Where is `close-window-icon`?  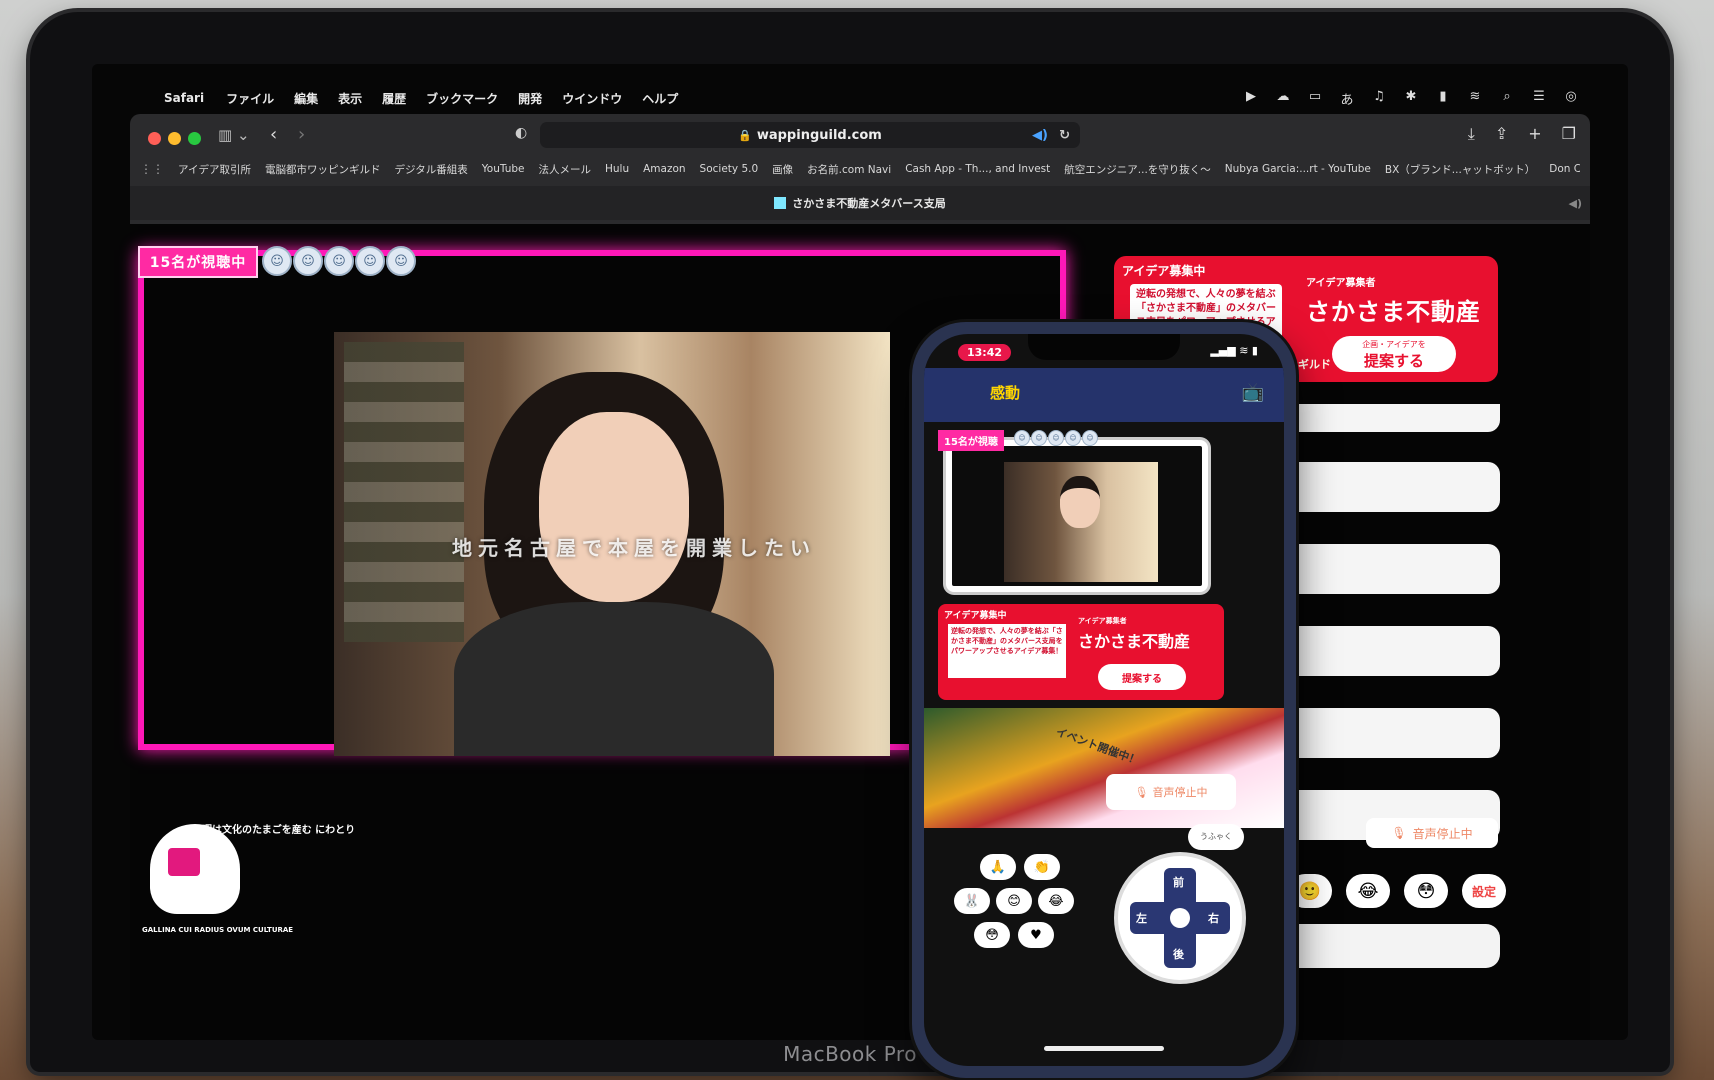 close-window-icon is located at coordinates (154, 138).